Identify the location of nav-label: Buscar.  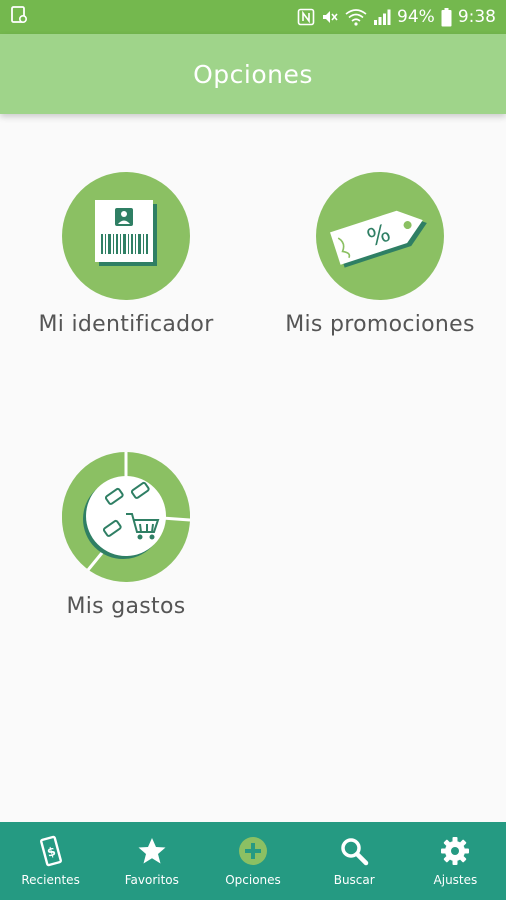
(354, 880).